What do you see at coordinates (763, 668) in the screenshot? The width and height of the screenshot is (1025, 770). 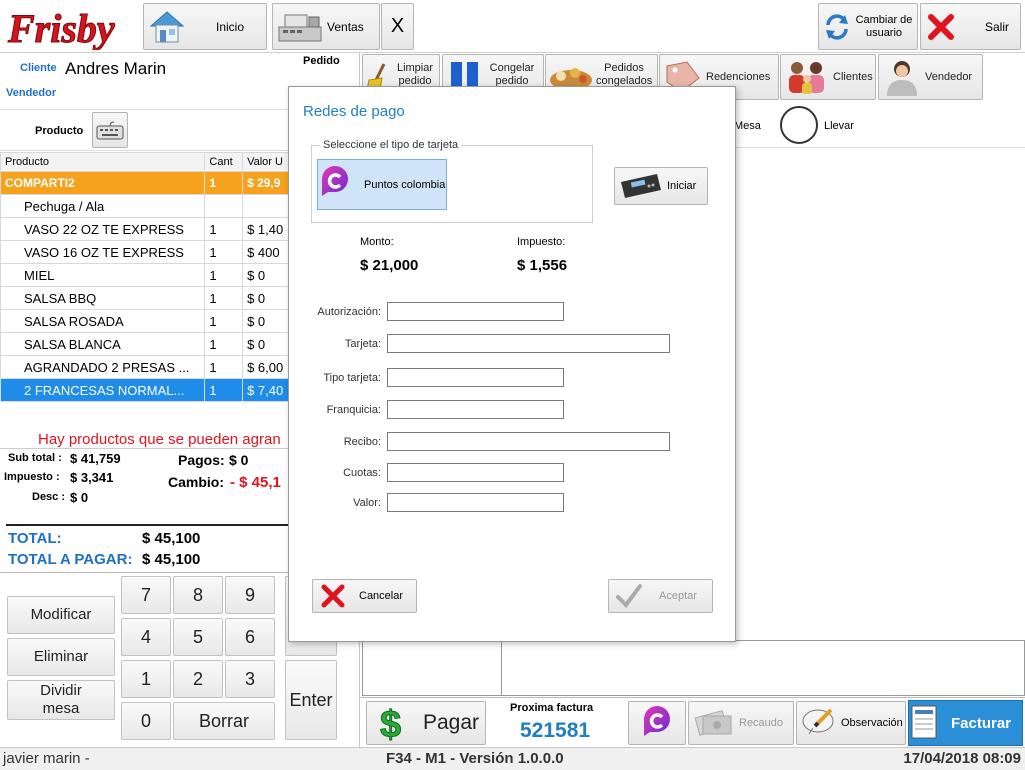 I see `lower-panel-right` at bounding box center [763, 668].